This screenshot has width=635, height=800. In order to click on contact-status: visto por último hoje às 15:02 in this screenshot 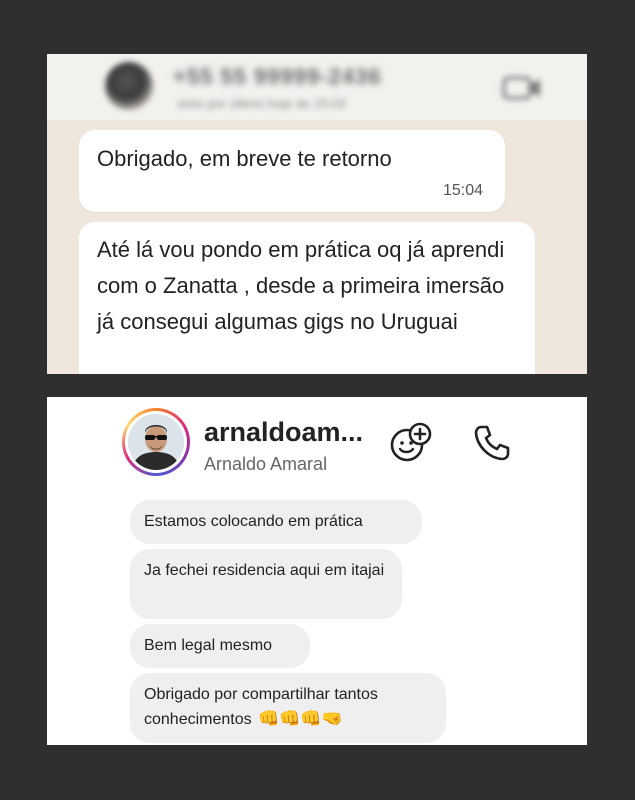, I will do `click(262, 103)`.